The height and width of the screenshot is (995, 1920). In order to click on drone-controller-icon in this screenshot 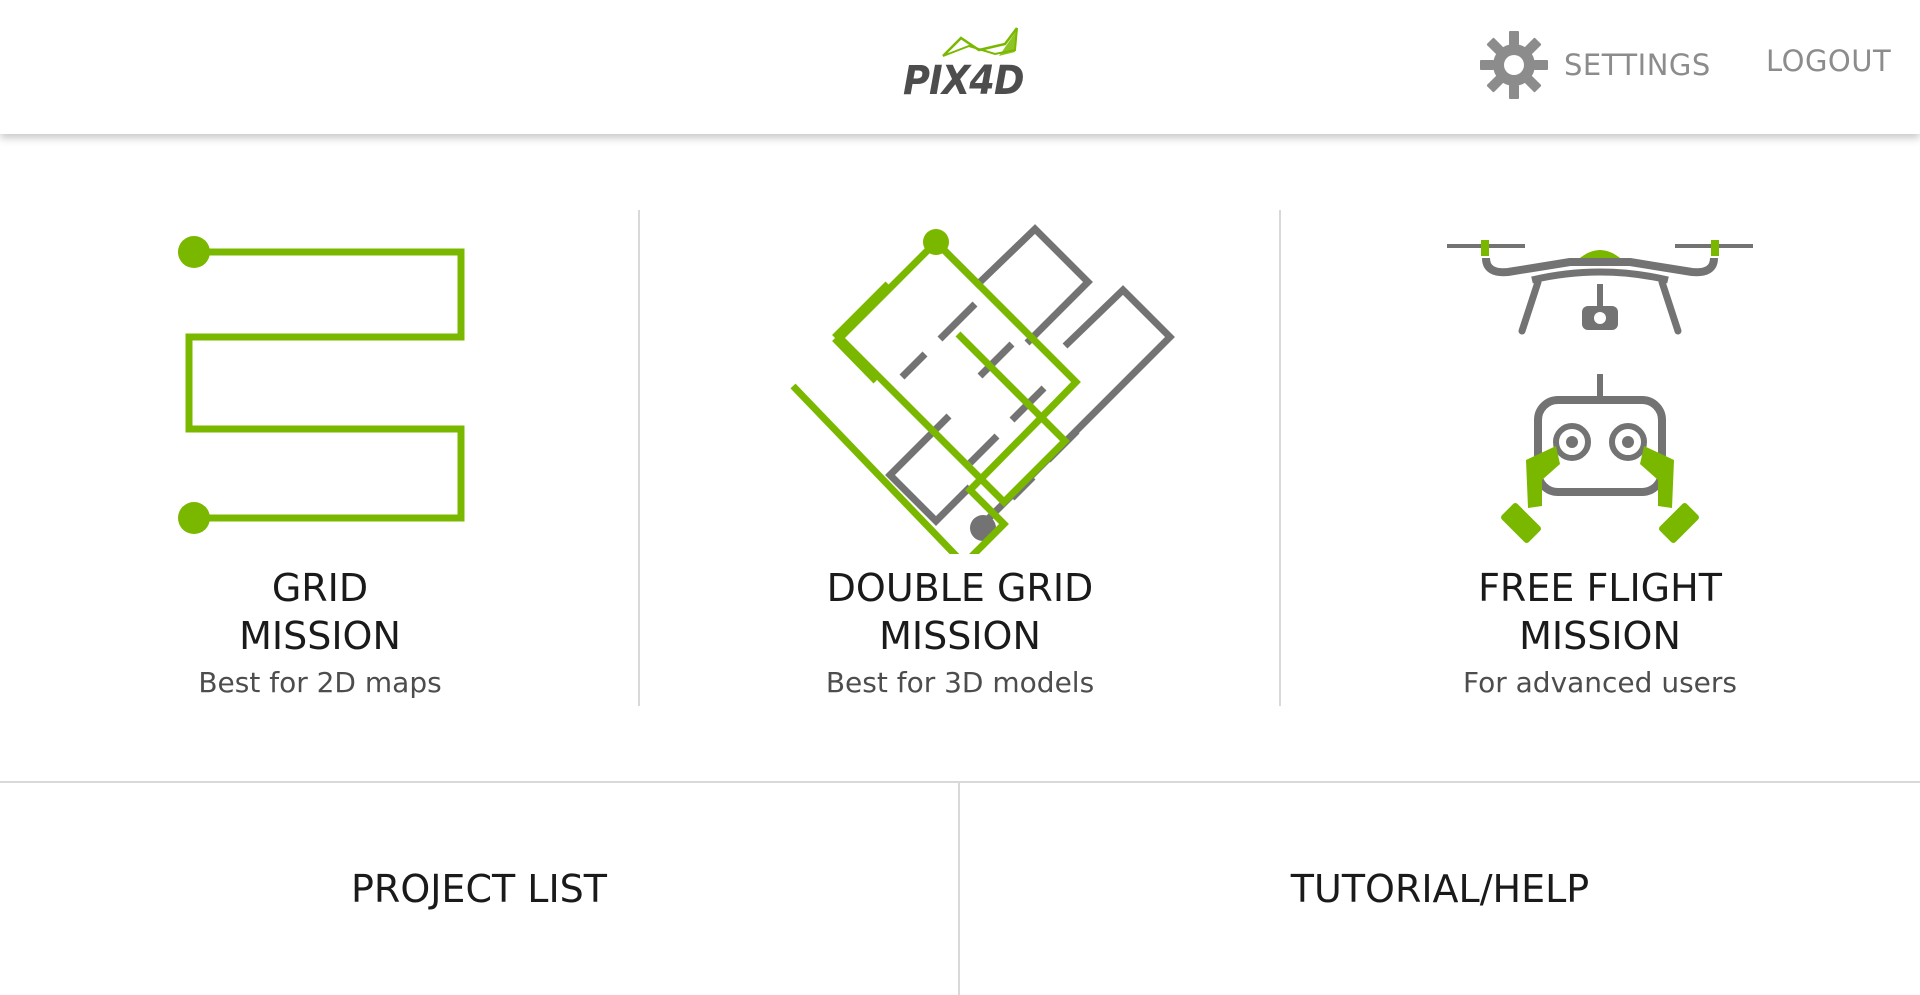, I will do `click(1600, 391)`.